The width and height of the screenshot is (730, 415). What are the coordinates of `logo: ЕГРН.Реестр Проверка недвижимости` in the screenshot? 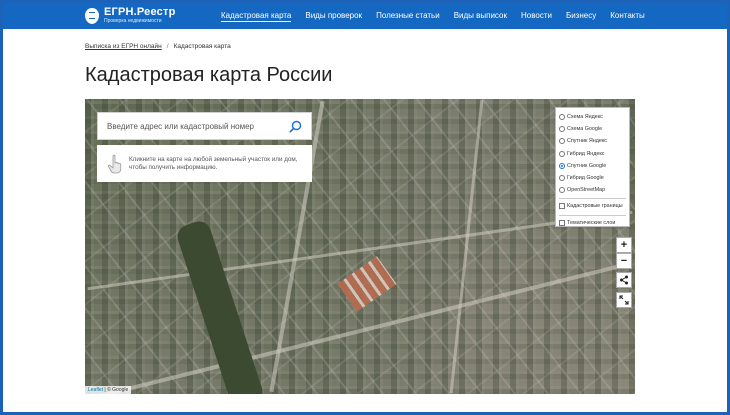 It's located at (130, 16).